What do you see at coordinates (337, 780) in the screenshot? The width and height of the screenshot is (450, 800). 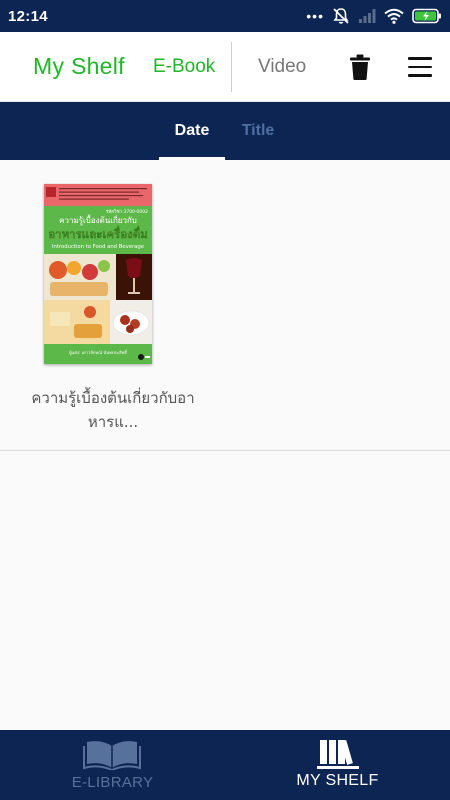 I see `nav-my-shelf-label: MY SHELF` at bounding box center [337, 780].